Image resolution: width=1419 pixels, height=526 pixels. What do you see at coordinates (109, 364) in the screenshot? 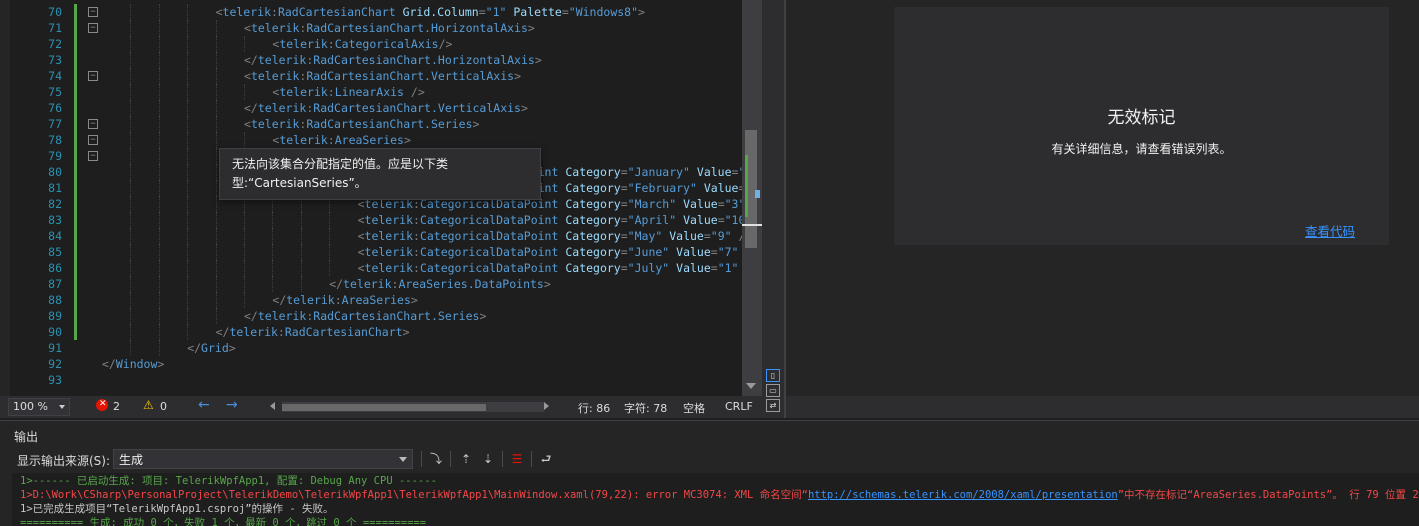
I see `code-token: </` at bounding box center [109, 364].